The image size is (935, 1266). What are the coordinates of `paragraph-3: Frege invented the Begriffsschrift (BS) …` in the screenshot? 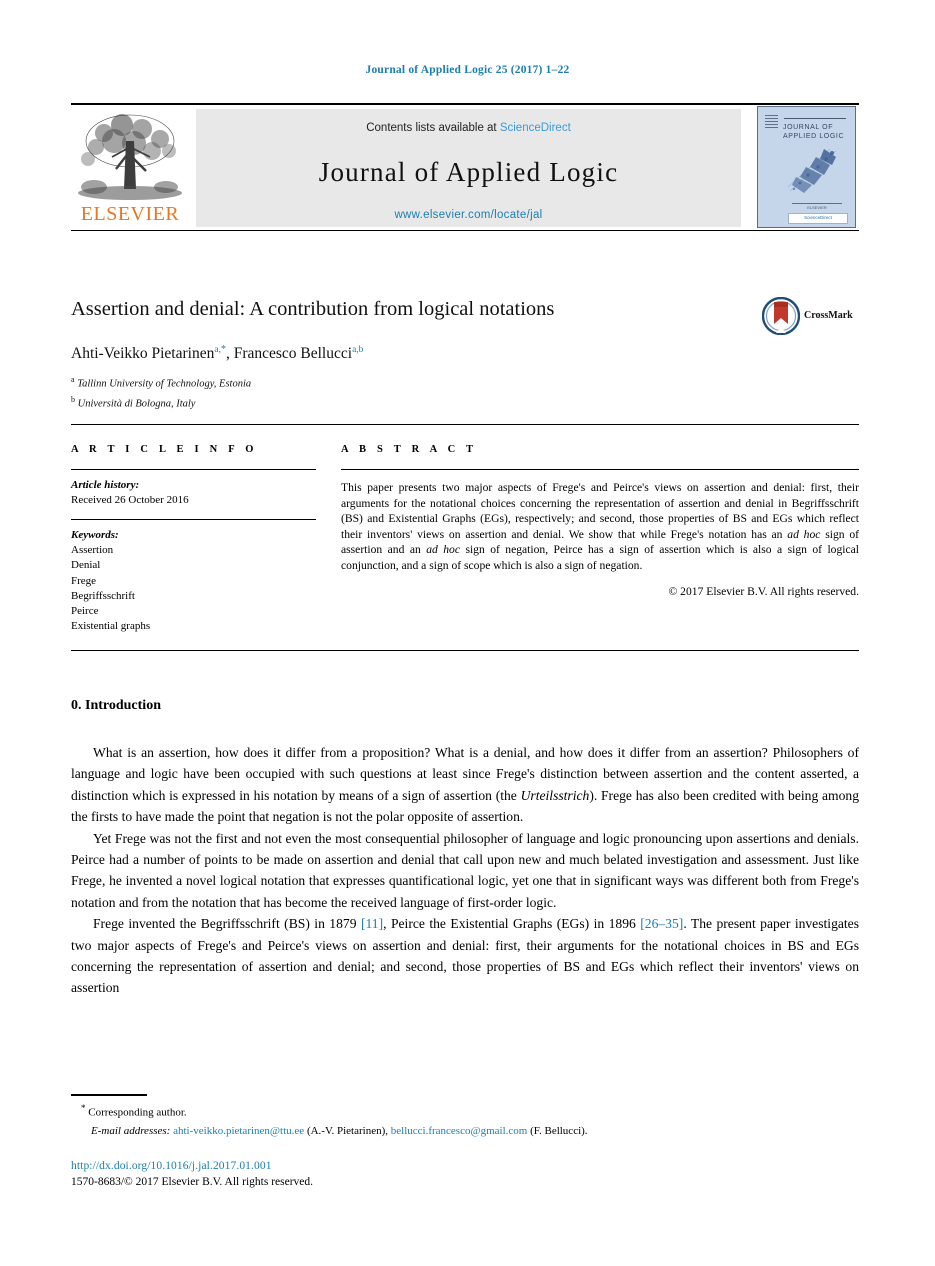 It's located at (465, 956).